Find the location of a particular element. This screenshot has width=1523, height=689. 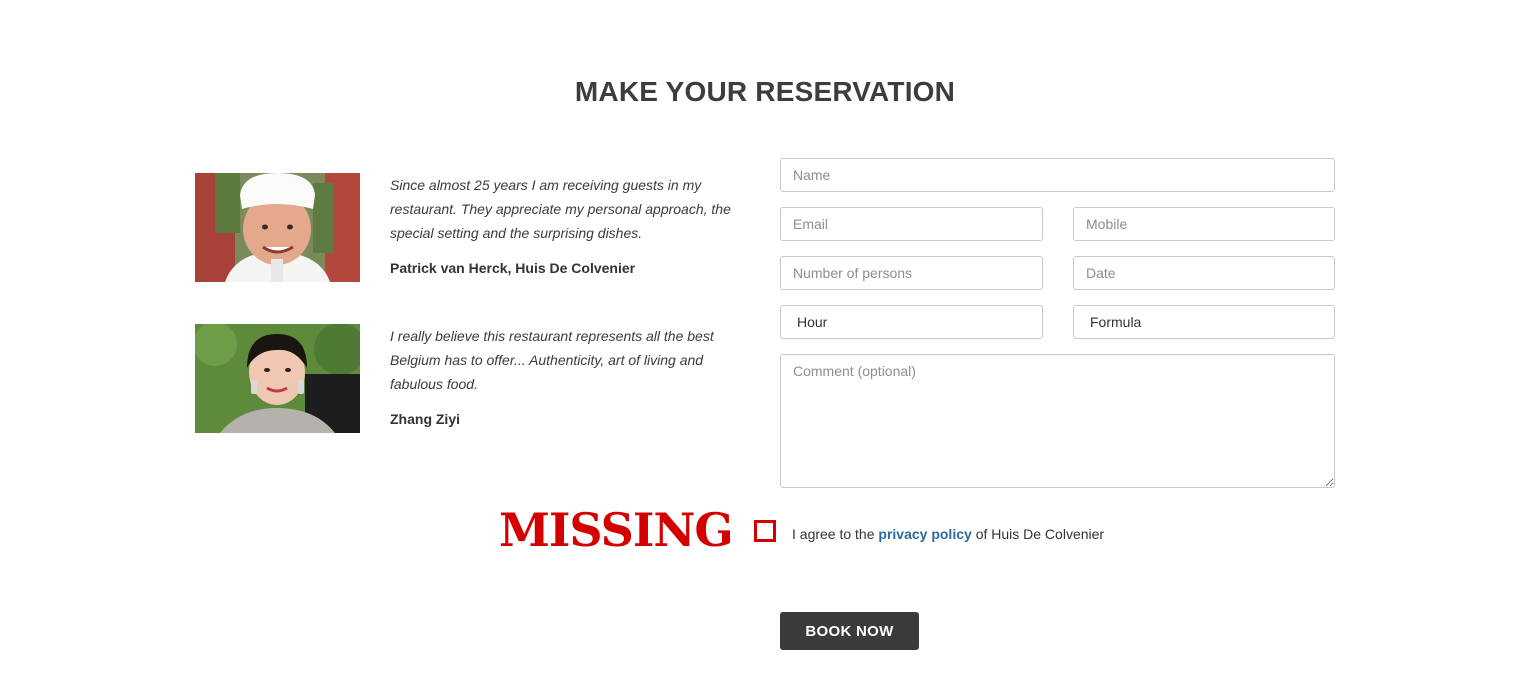

date-input is located at coordinates (1204, 273).